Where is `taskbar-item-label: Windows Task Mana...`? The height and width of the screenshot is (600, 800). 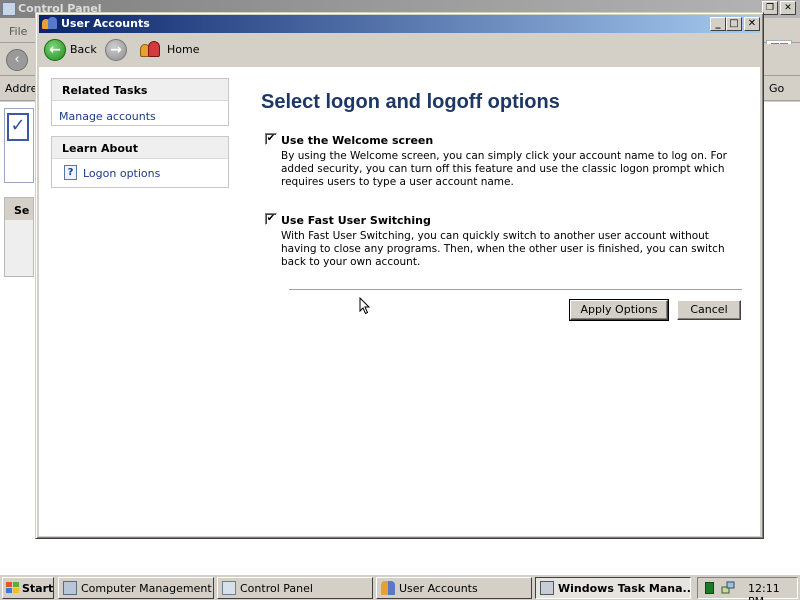
taskbar-item-label: Windows Task Mana... is located at coordinates (624, 588).